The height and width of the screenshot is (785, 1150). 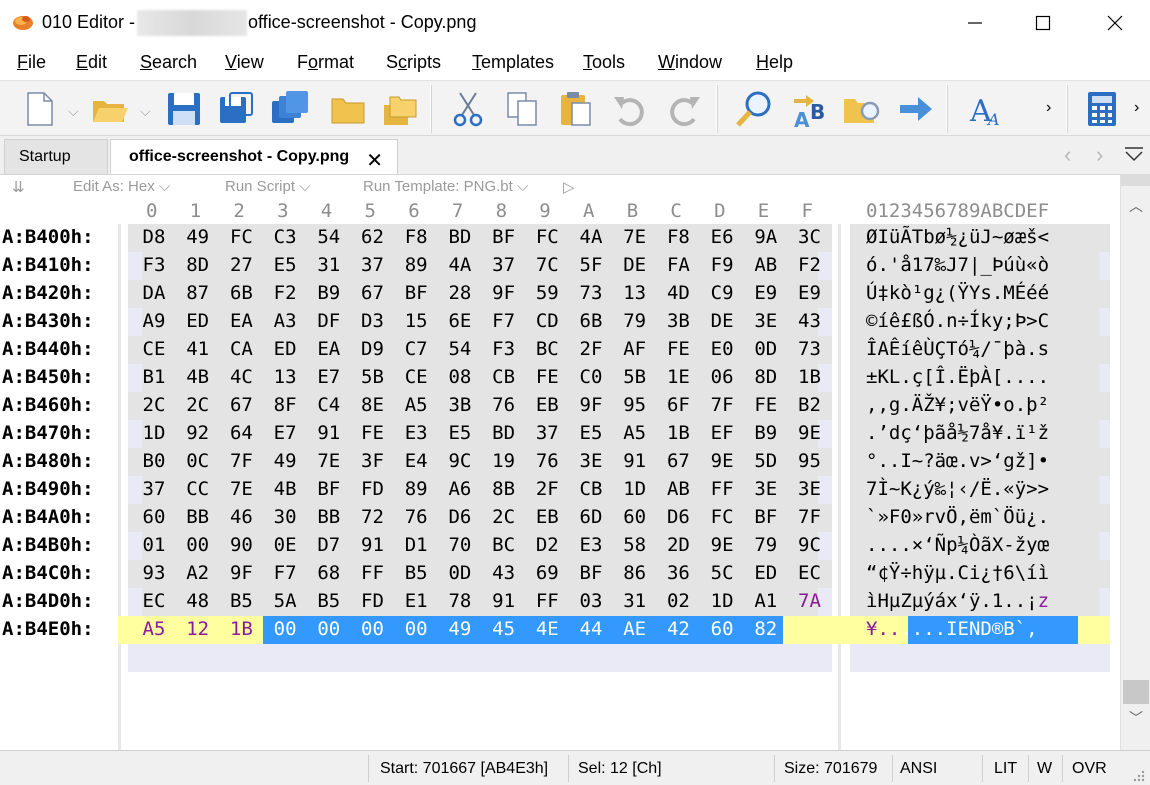 I want to click on hex-byte: 79, so click(x=635, y=321).